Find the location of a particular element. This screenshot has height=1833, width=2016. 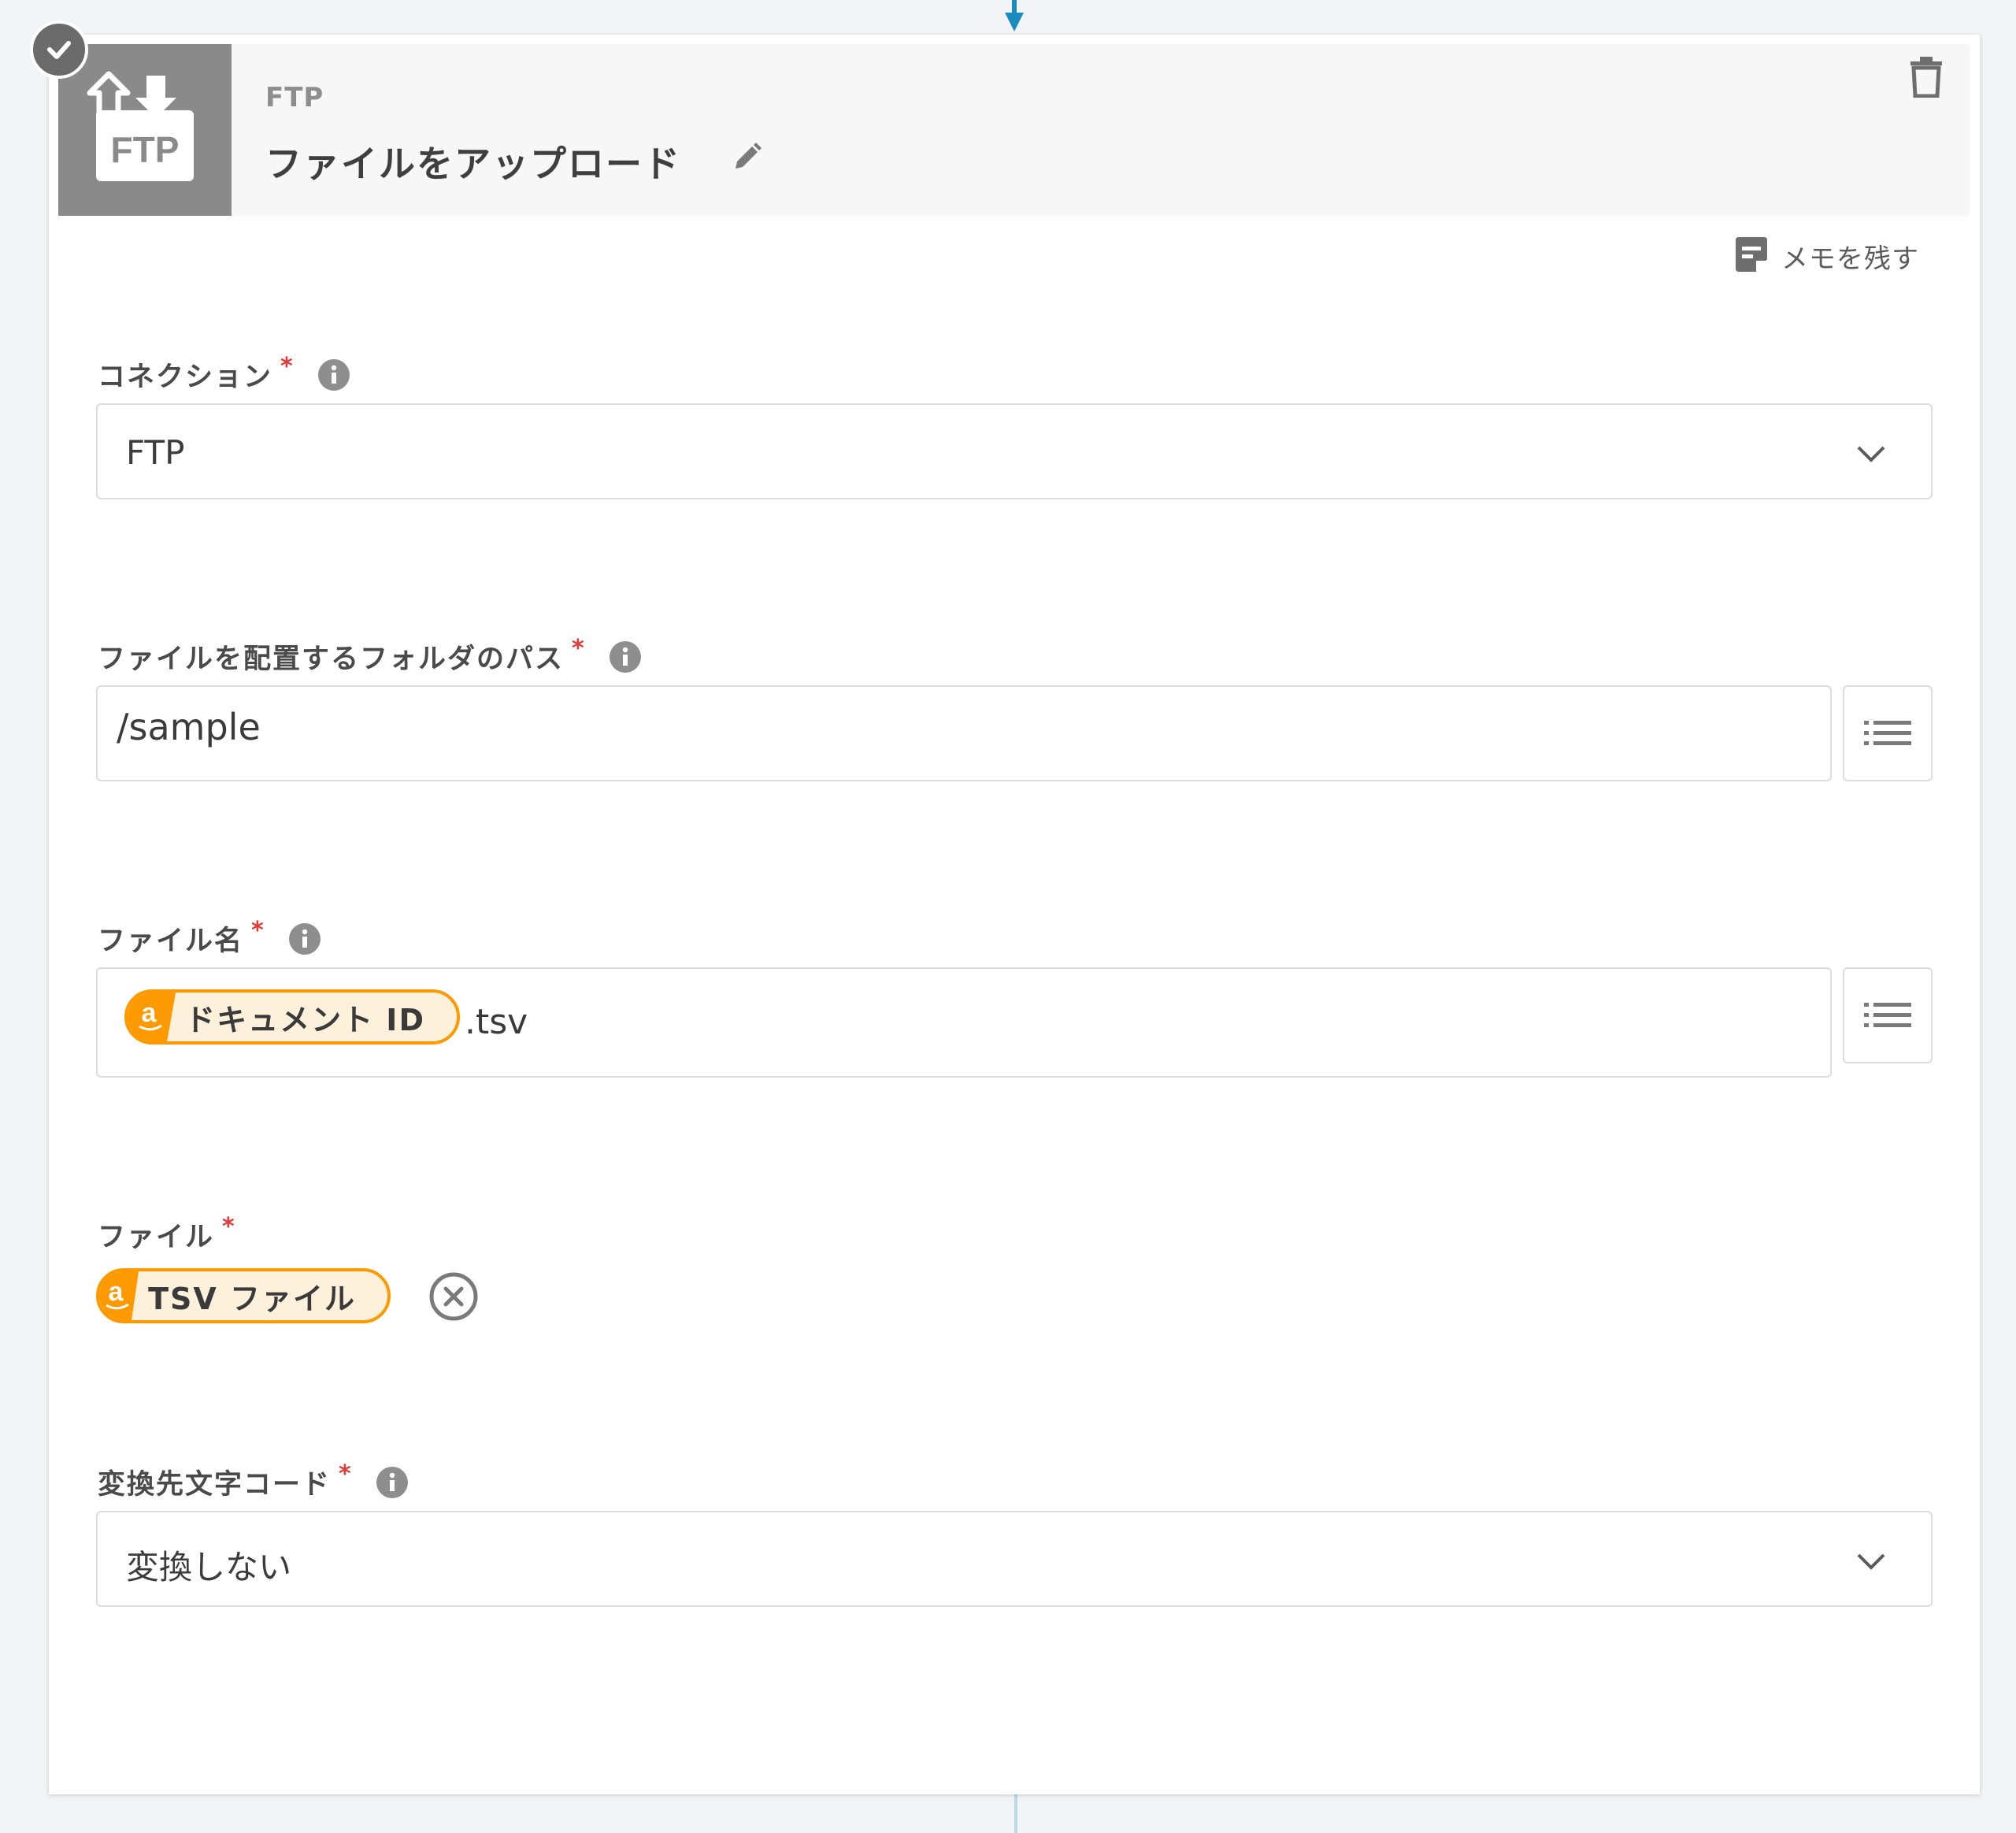

encoding-label: 変換先文字コード * is located at coordinates (253, 1481).